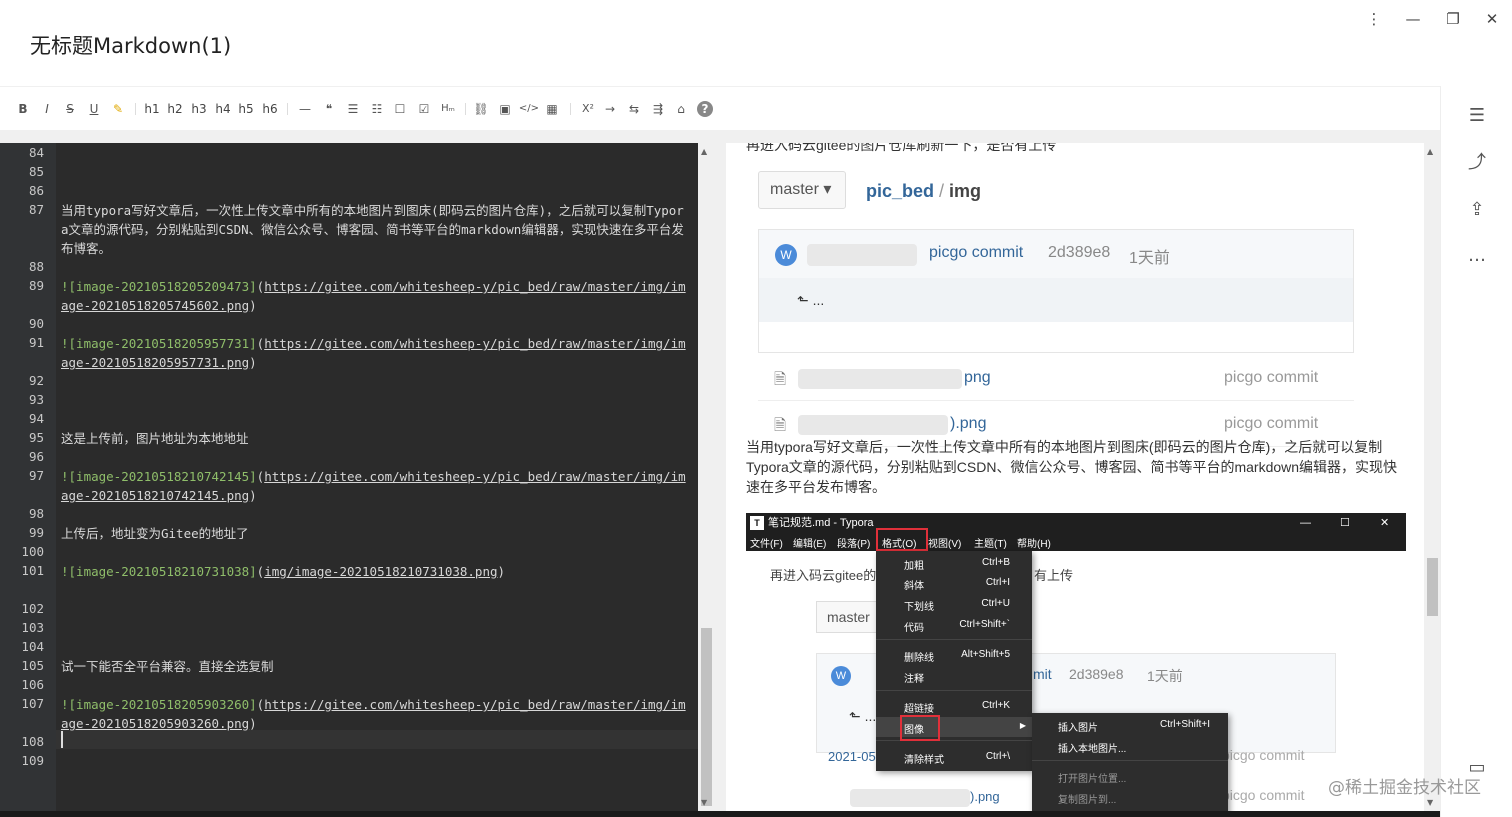 This screenshot has height=817, width=1512. What do you see at coordinates (854, 756) in the screenshot?
I see `shot-file-name: 2021-05-` at bounding box center [854, 756].